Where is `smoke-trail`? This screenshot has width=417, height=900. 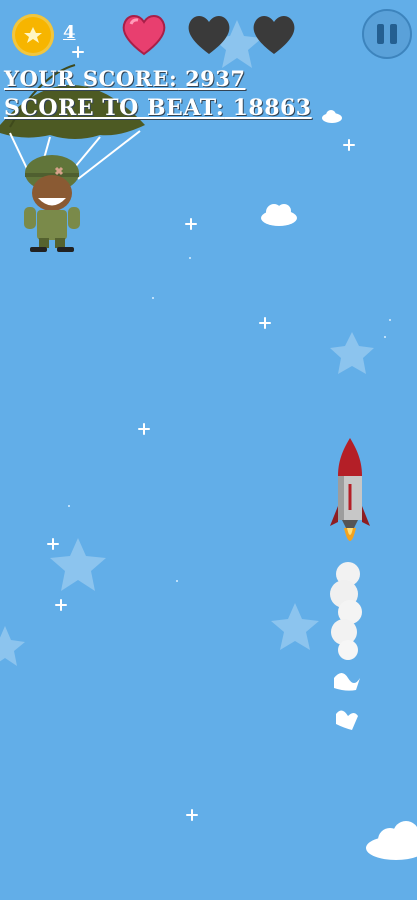 smoke-trail is located at coordinates (346, 646).